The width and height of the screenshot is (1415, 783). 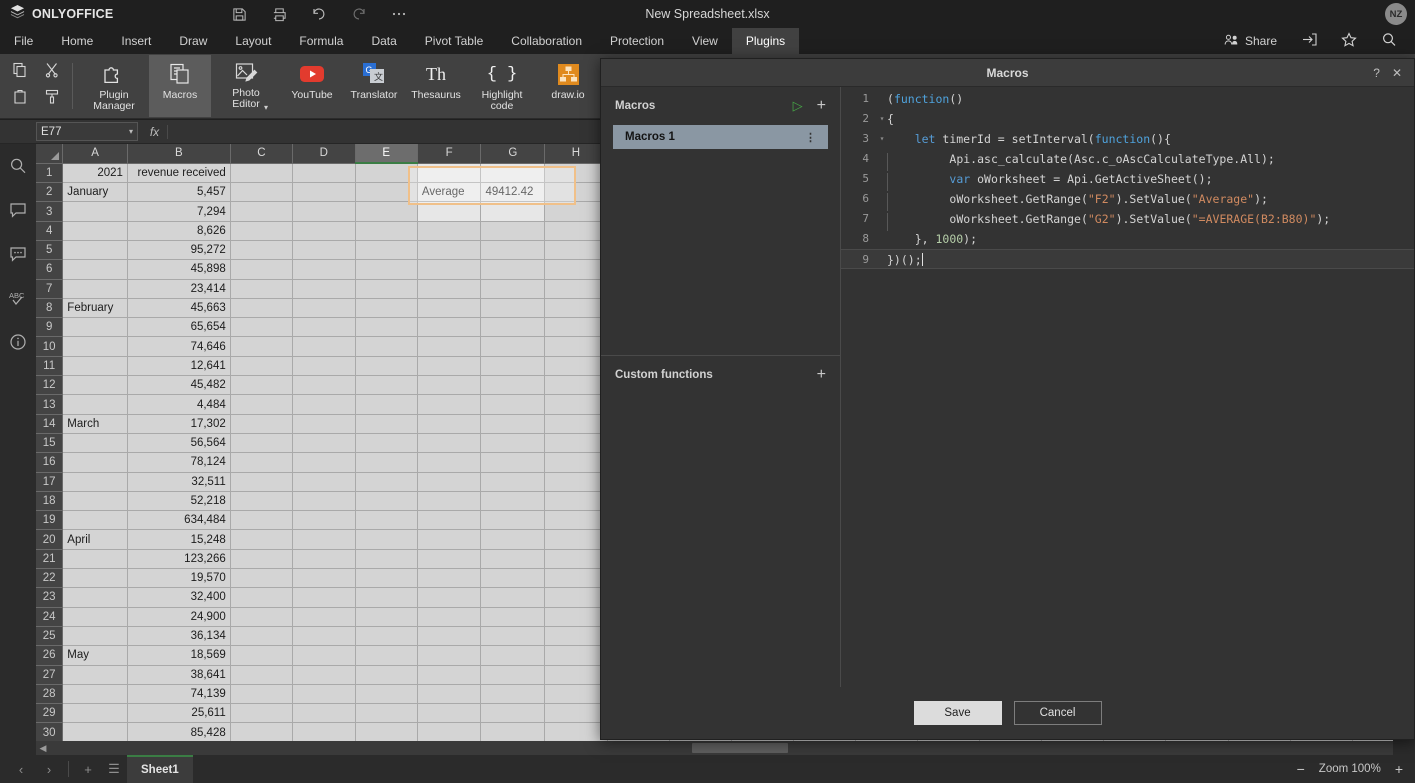 What do you see at coordinates (513, 617) in the screenshot?
I see `cell-G24` at bounding box center [513, 617].